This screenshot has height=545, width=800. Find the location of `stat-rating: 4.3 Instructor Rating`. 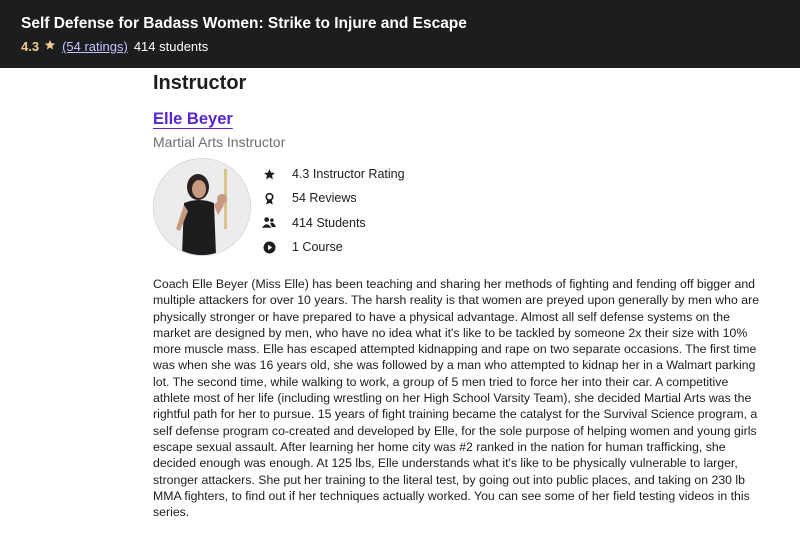

stat-rating: 4.3 Instructor Rating is located at coordinates (333, 174).